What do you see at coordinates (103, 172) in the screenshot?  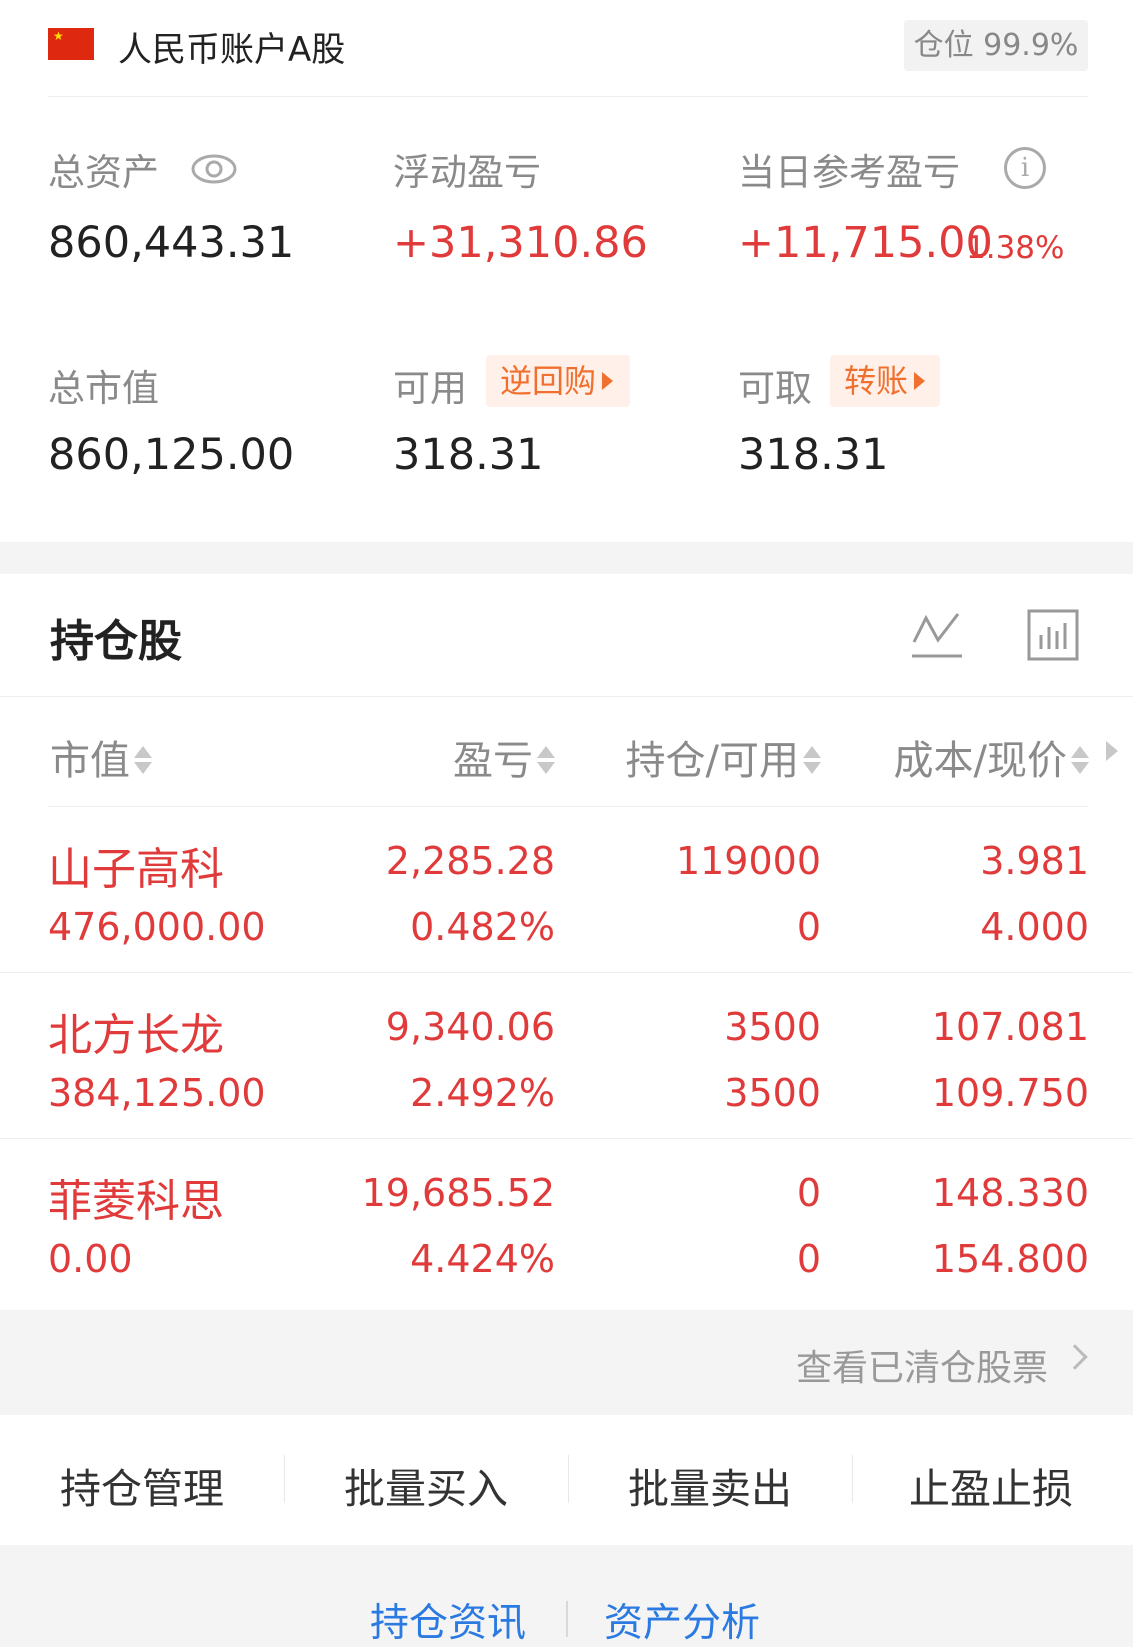 I see `total-assets-label: 总资产` at bounding box center [103, 172].